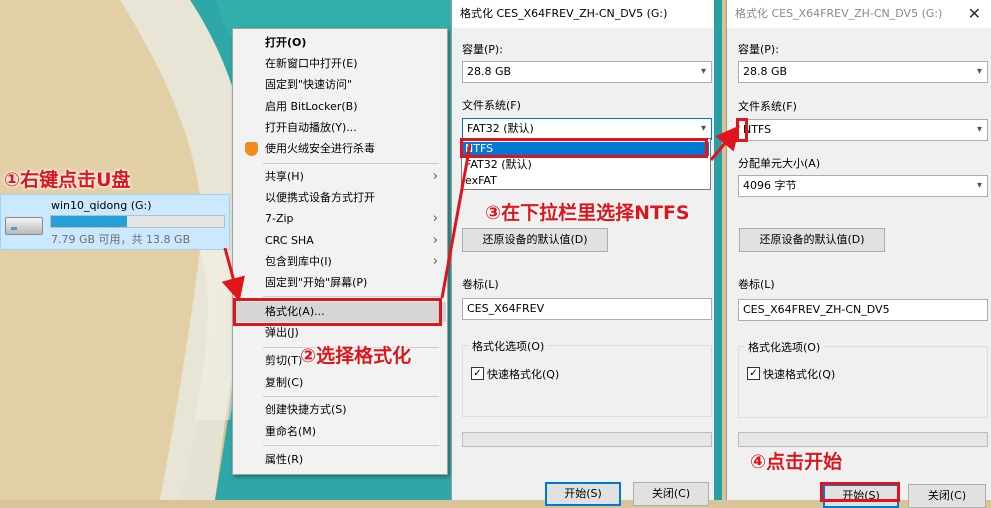  I want to click on menu-item-label: CRC SHA, so click(289, 240).